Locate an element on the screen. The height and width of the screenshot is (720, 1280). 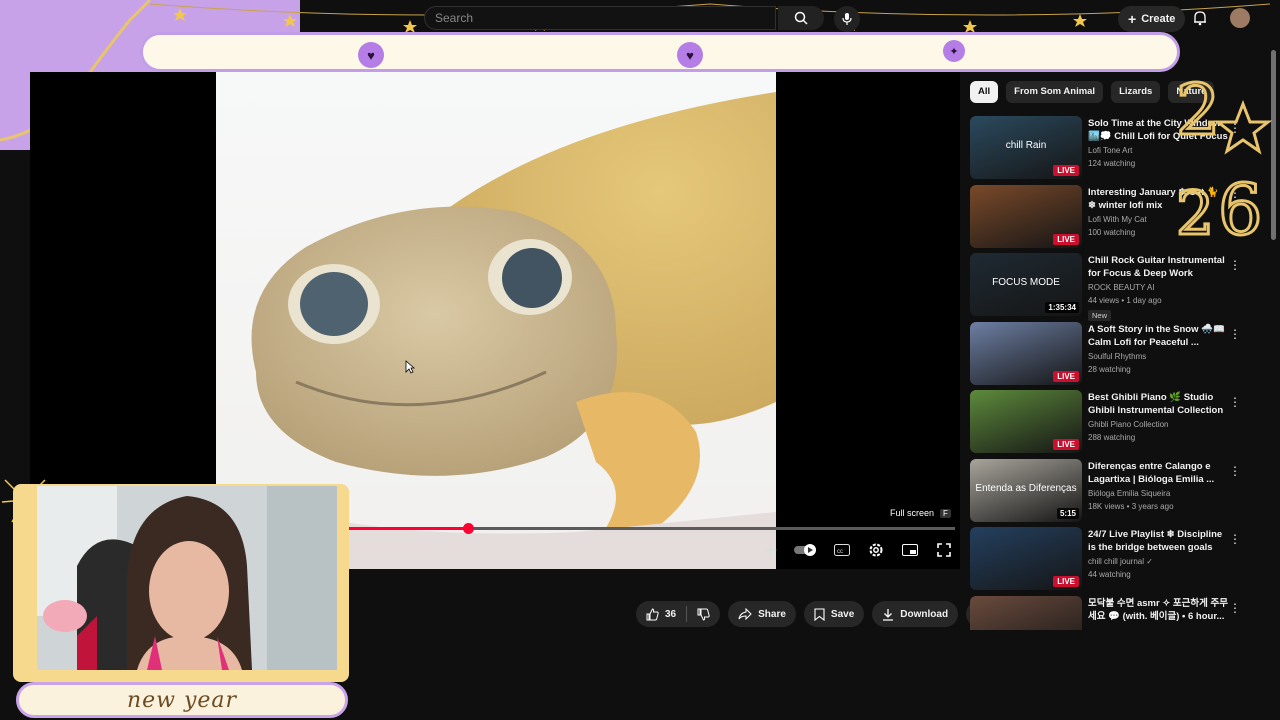
progress-scrubber is located at coordinates (468, 528).